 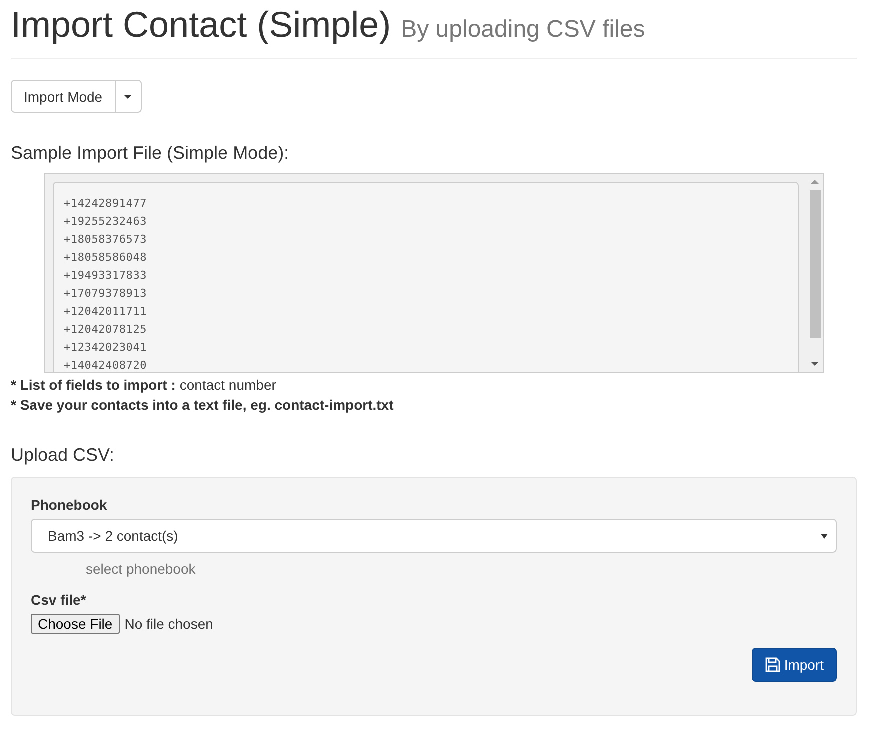 I want to click on choose-file-button: Choose File, so click(x=75, y=624).